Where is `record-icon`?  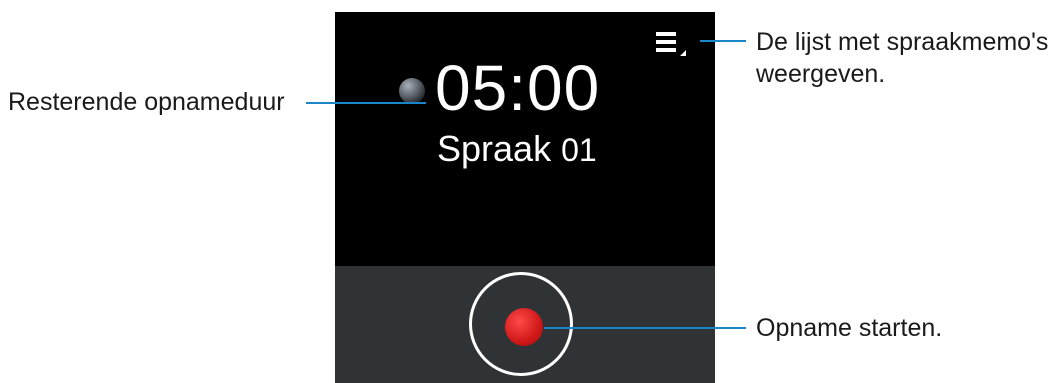
record-icon is located at coordinates (524, 327).